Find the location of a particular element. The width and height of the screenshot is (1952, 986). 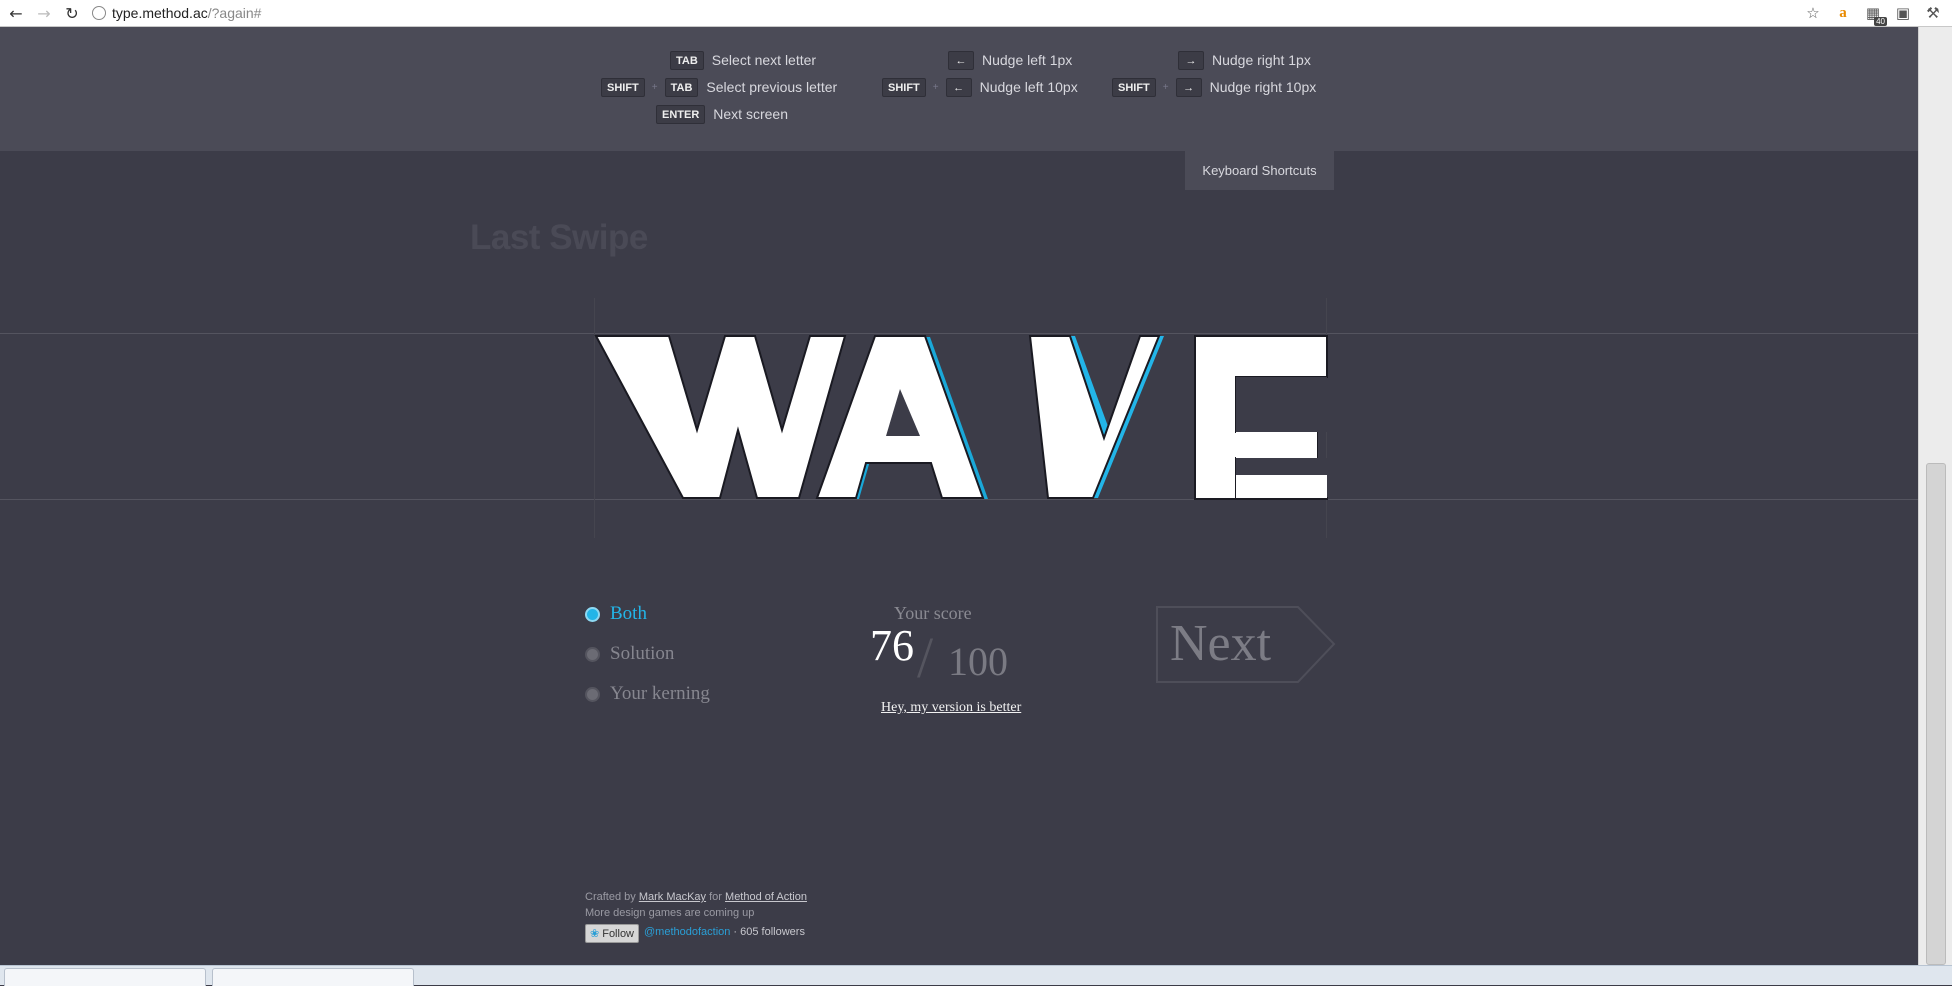

radio-both: Both is located at coordinates (616, 614).